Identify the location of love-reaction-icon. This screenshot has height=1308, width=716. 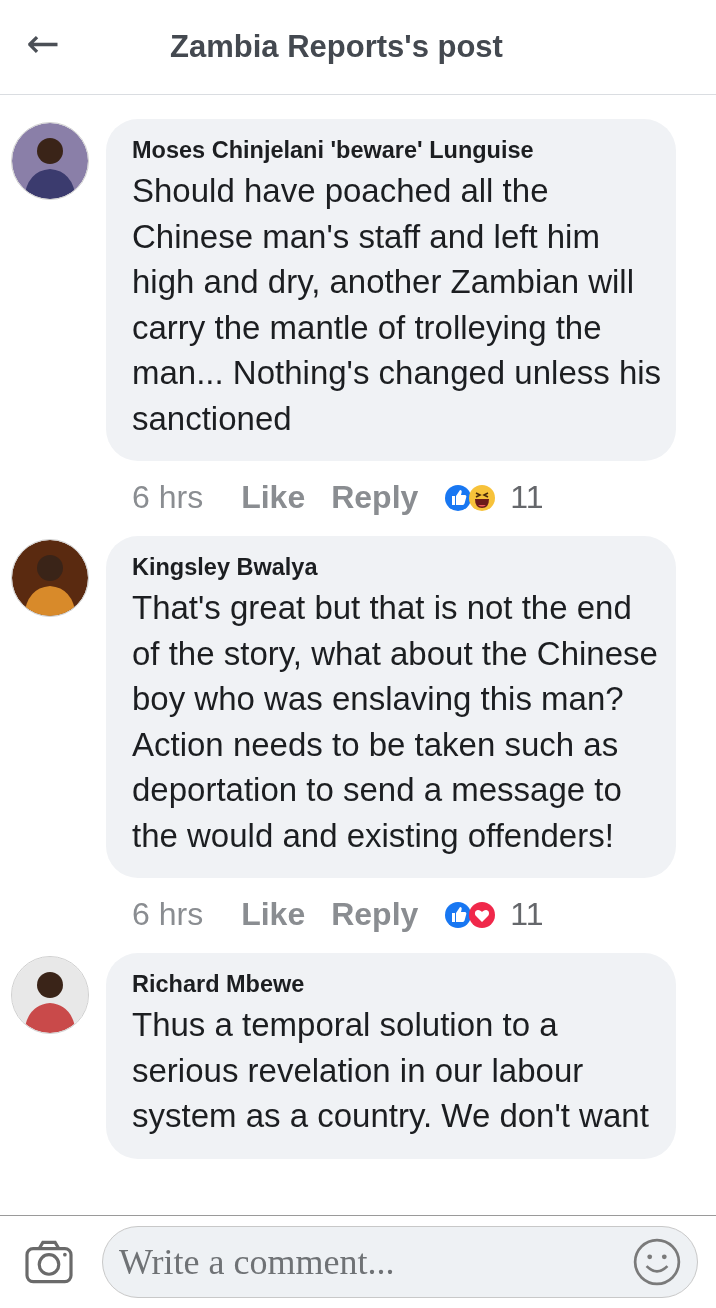
(482, 914).